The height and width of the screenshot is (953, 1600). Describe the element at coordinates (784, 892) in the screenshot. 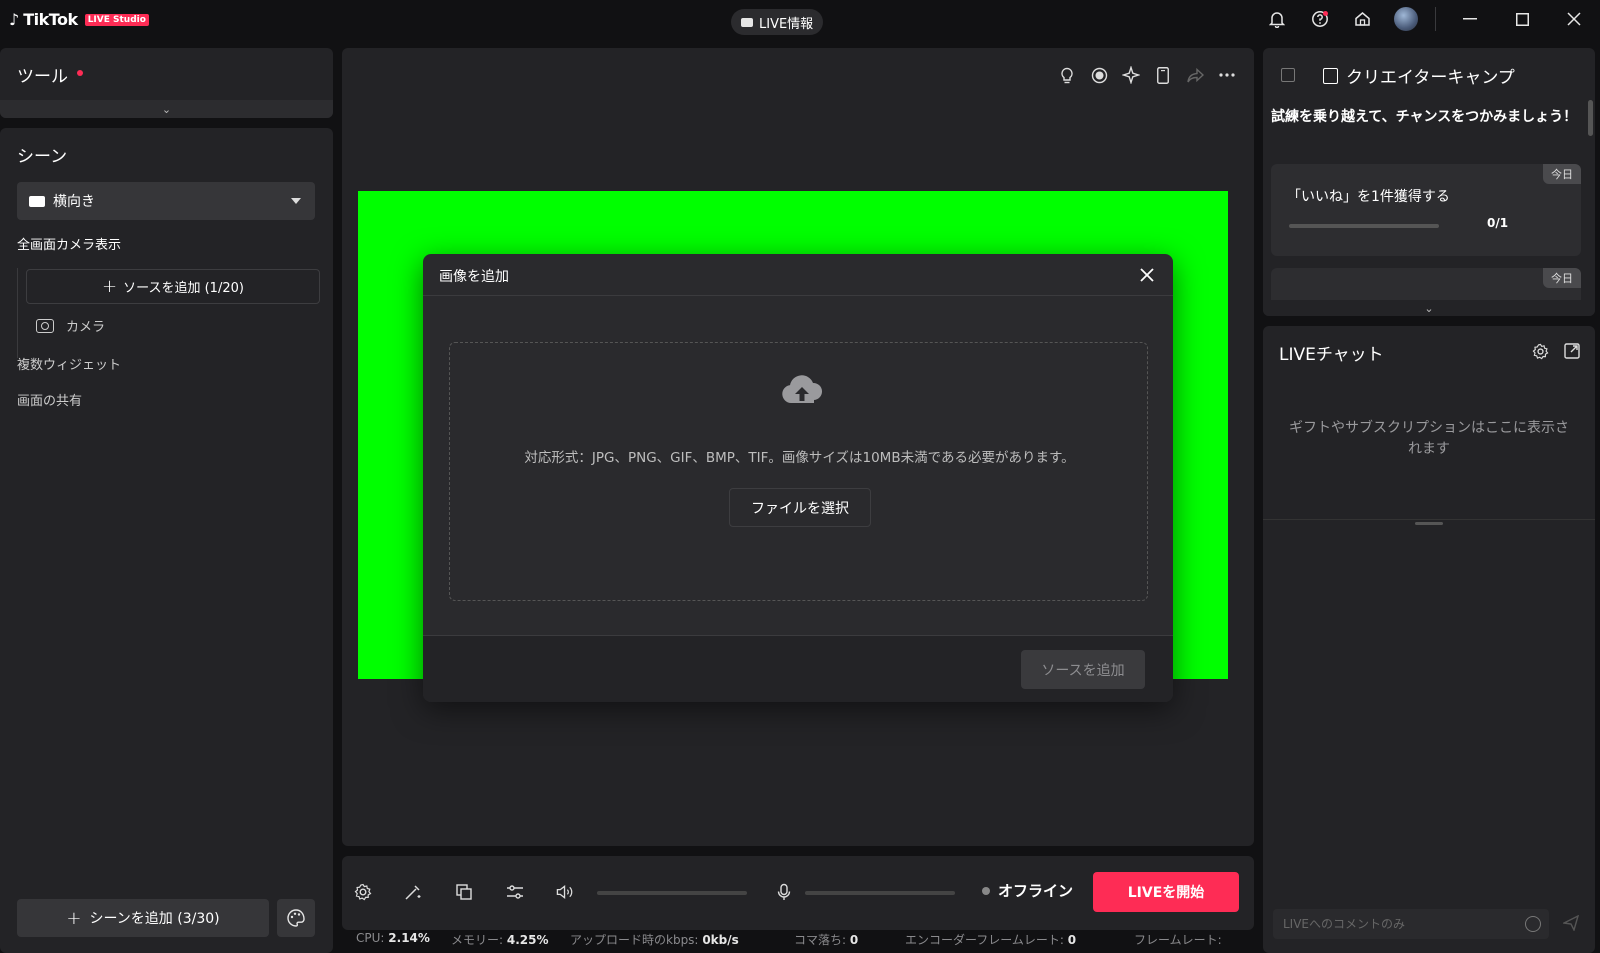

I see `microphone-icon` at that location.